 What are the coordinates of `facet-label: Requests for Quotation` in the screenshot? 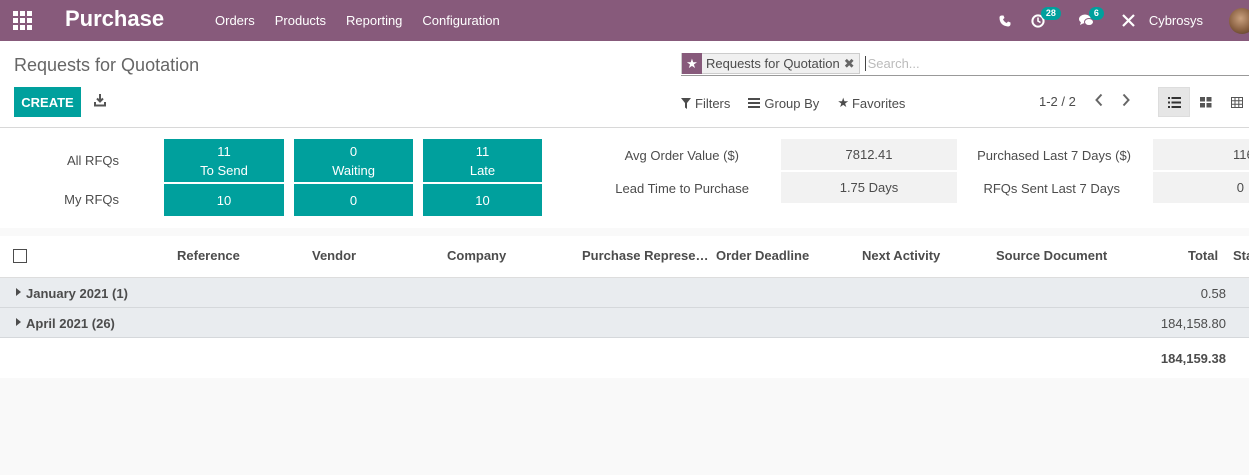 It's located at (773, 63).